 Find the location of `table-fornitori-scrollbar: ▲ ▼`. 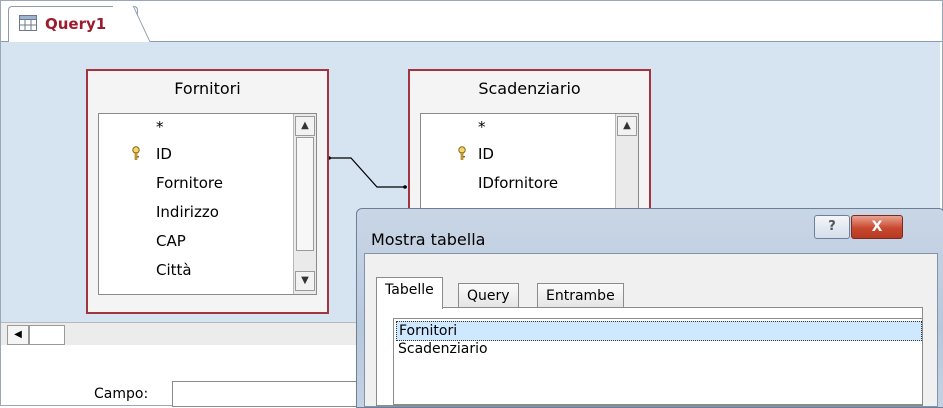

table-fornitori-scrollbar: ▲ ▼ is located at coordinates (304, 204).